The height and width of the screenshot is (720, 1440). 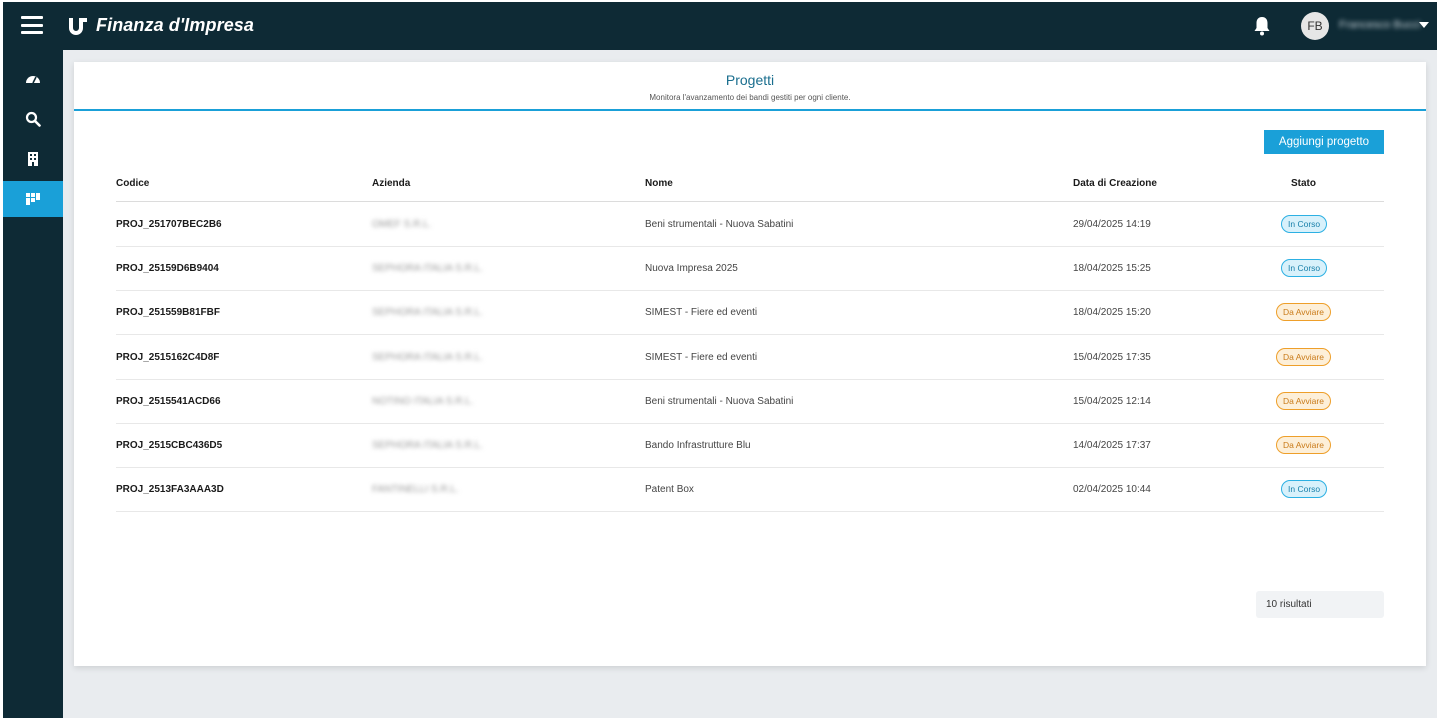 What do you see at coordinates (691, 269) in the screenshot?
I see `project-name: Nuova Impresa 2025` at bounding box center [691, 269].